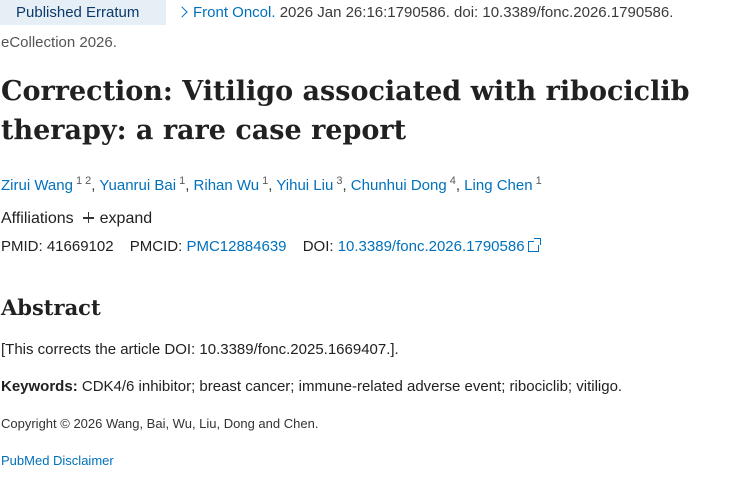  What do you see at coordinates (126, 218) in the screenshot?
I see `expand-label: expand` at bounding box center [126, 218].